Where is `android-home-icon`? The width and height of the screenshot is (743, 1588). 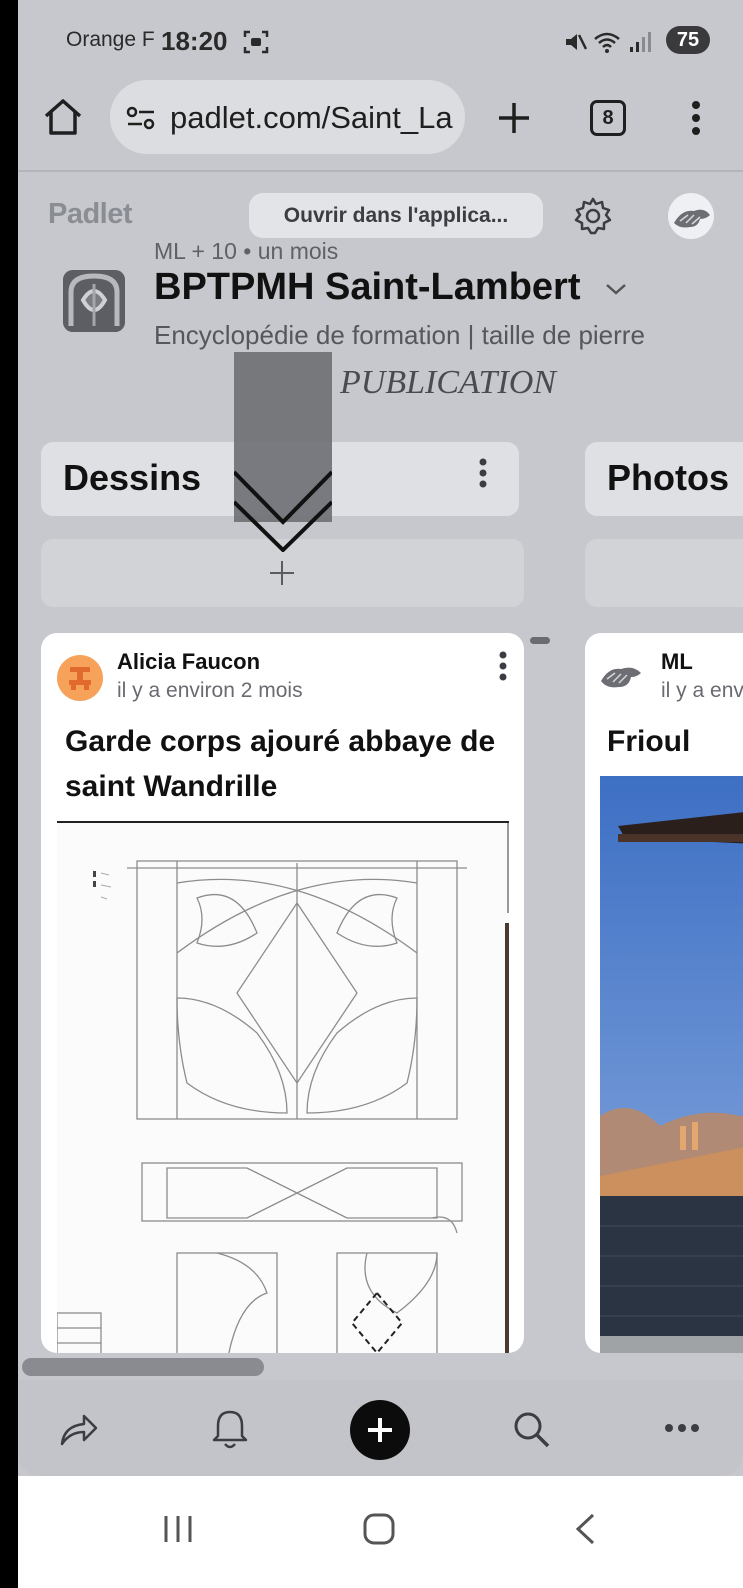 android-home-icon is located at coordinates (379, 1529).